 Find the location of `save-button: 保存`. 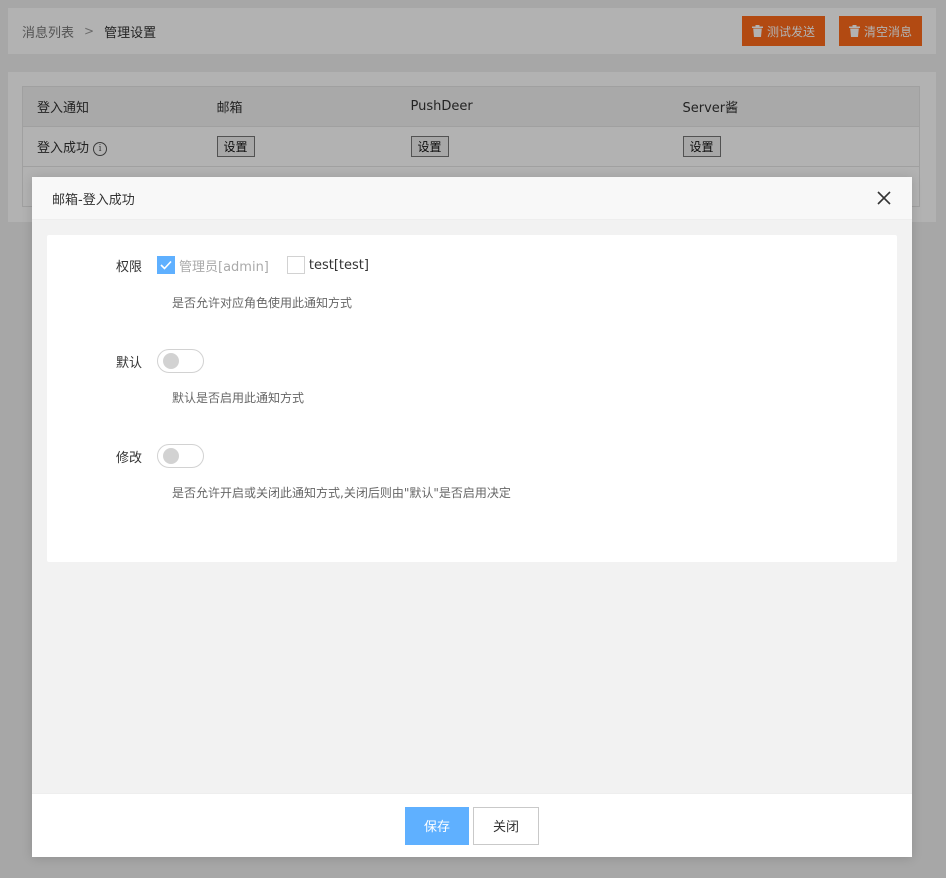

save-button: 保存 is located at coordinates (437, 825).